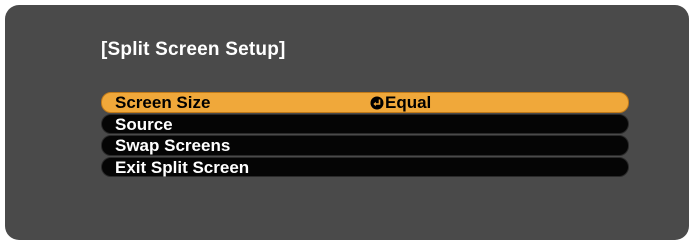 The image size is (695, 246). Describe the element at coordinates (365, 102) in the screenshot. I see `menu-item-screen-size: Screen Size Equal` at that location.